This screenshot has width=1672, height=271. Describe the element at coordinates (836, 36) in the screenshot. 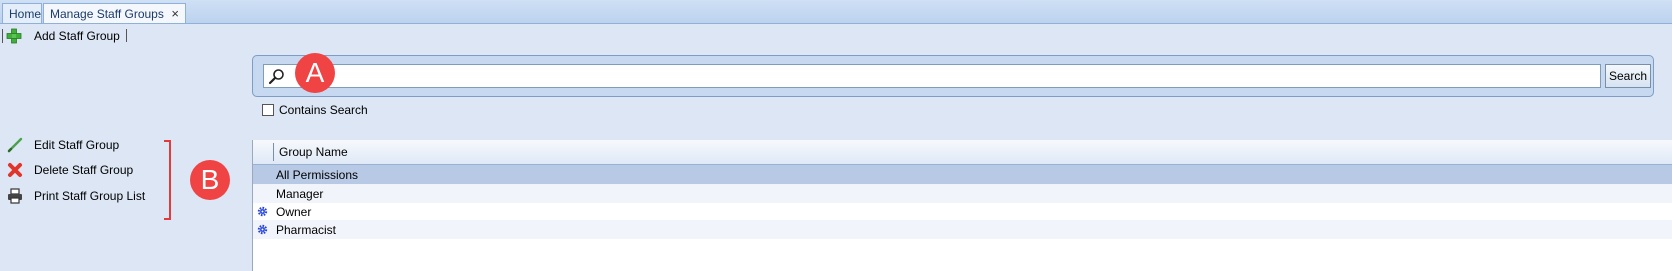

I see `toolbar: Add Staff Group` at that location.